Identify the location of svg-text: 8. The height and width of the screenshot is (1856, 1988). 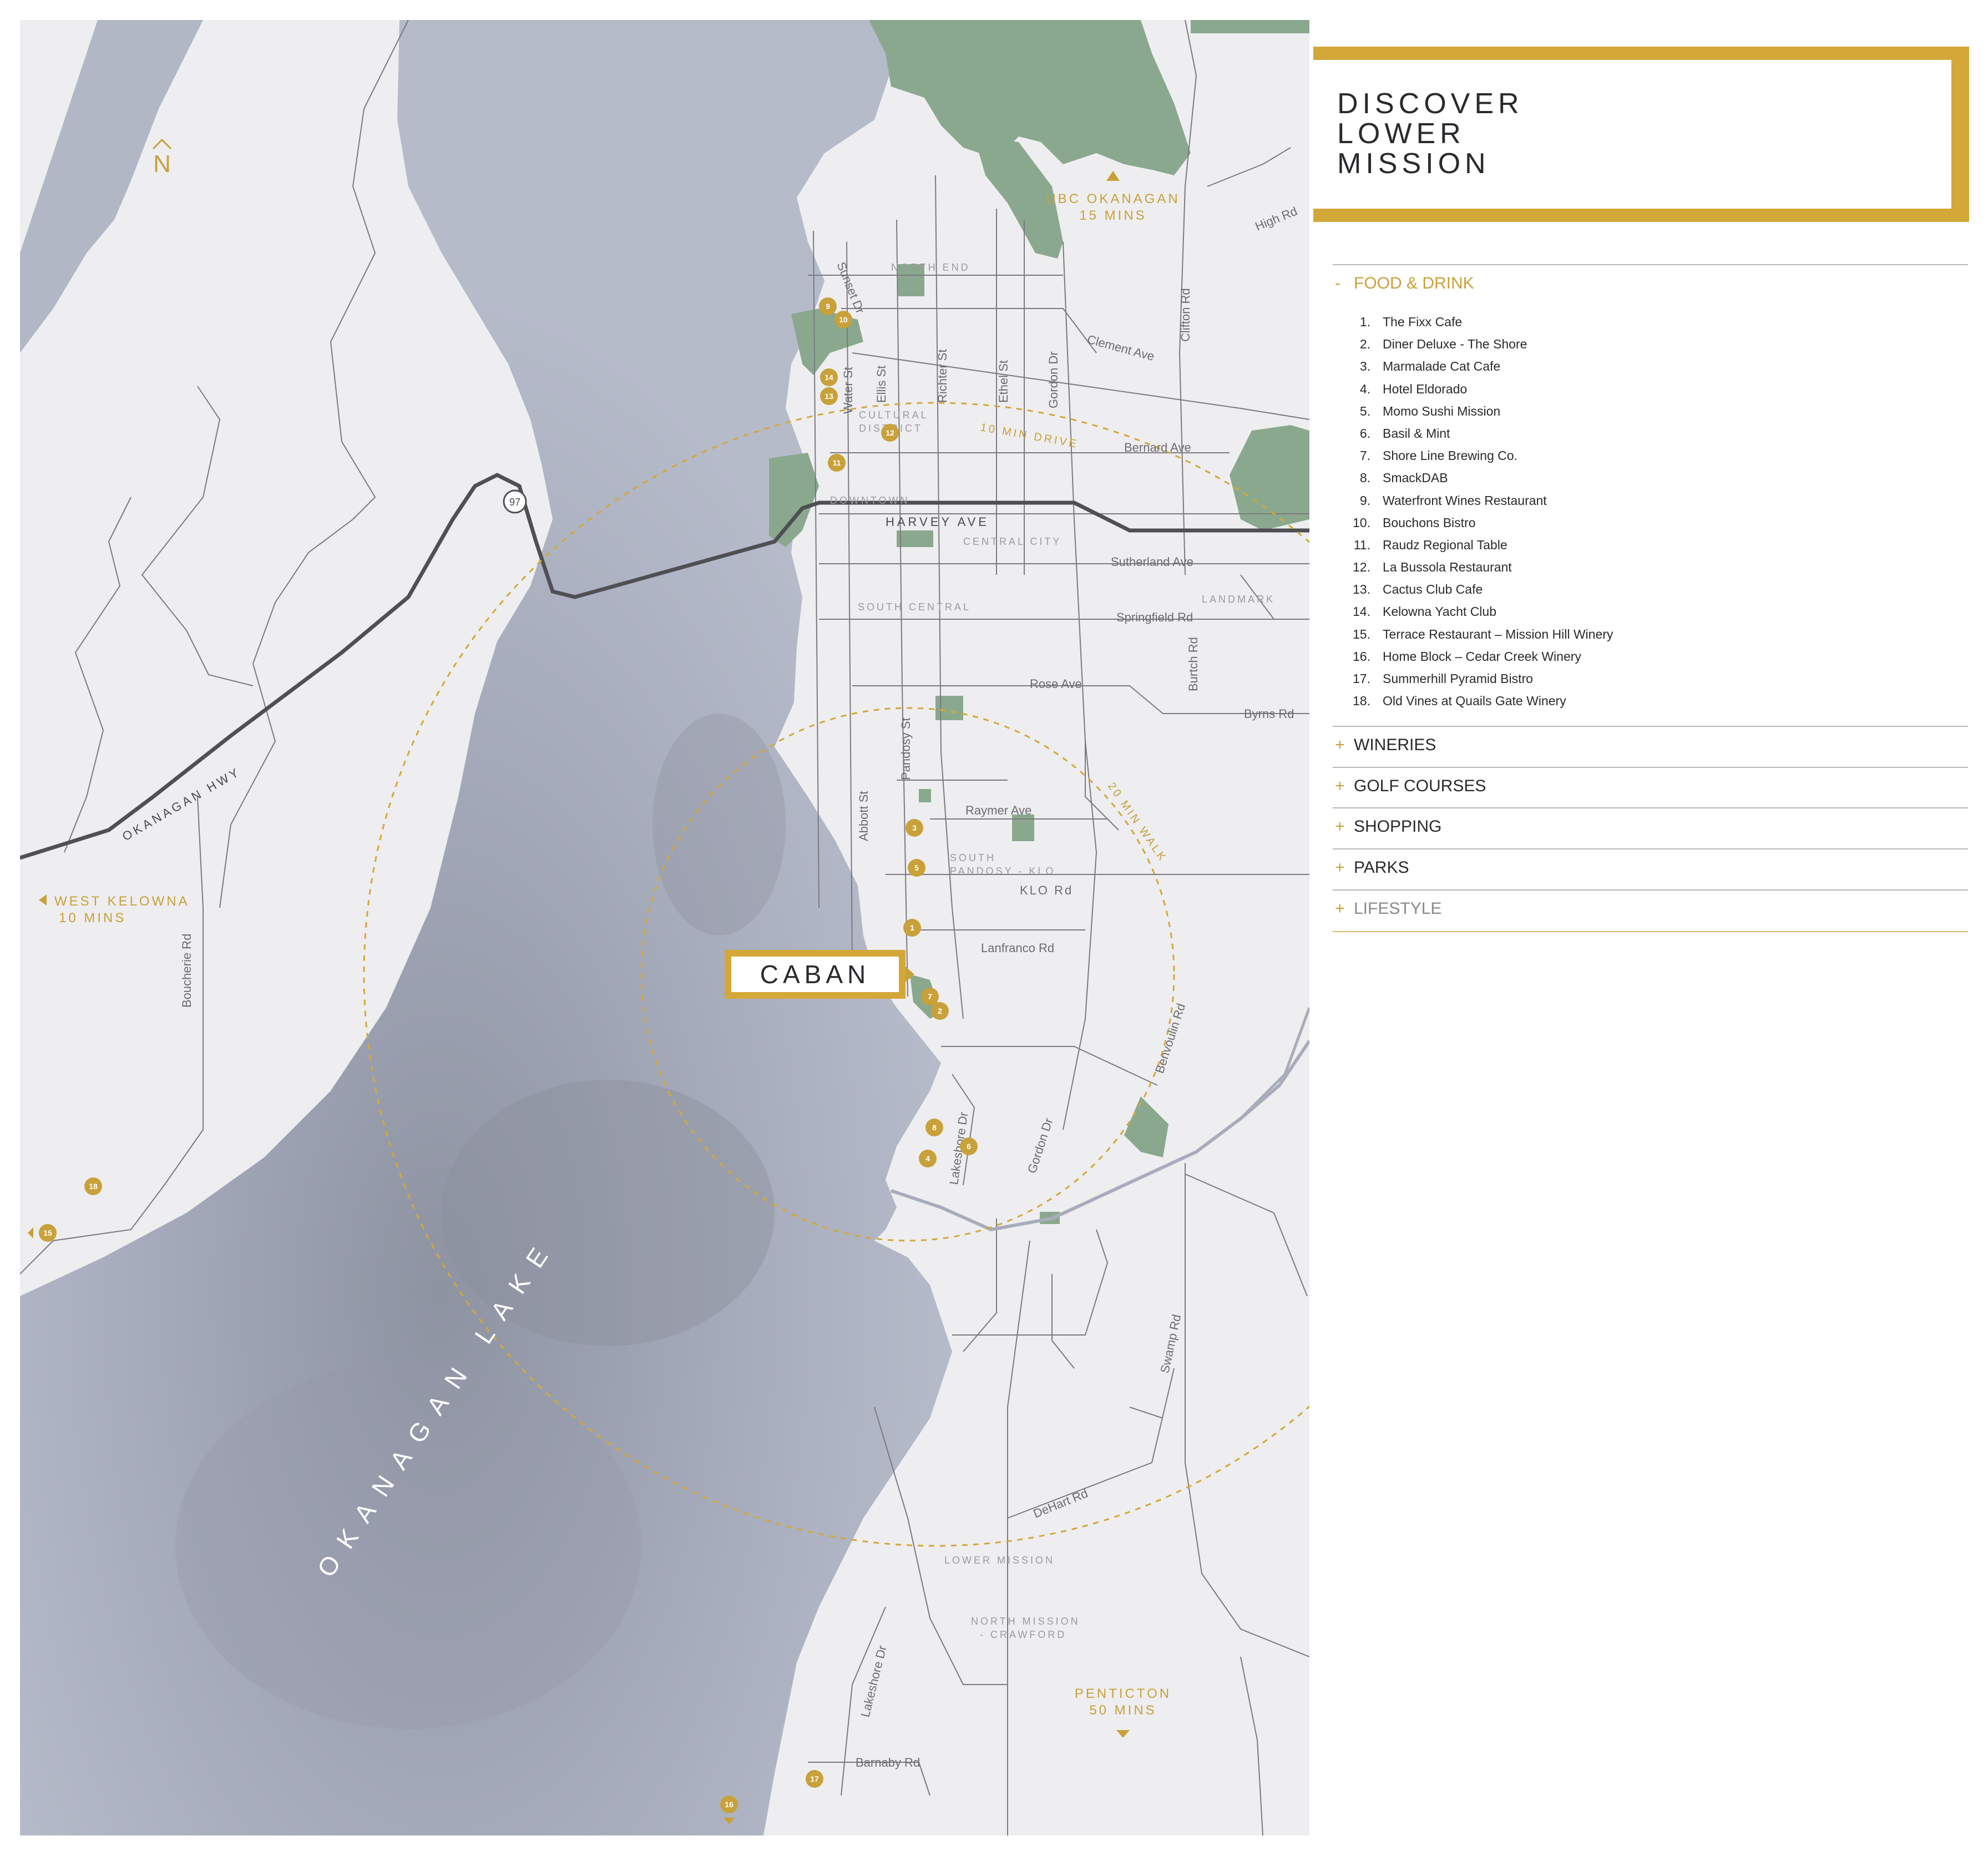
(934, 1127).